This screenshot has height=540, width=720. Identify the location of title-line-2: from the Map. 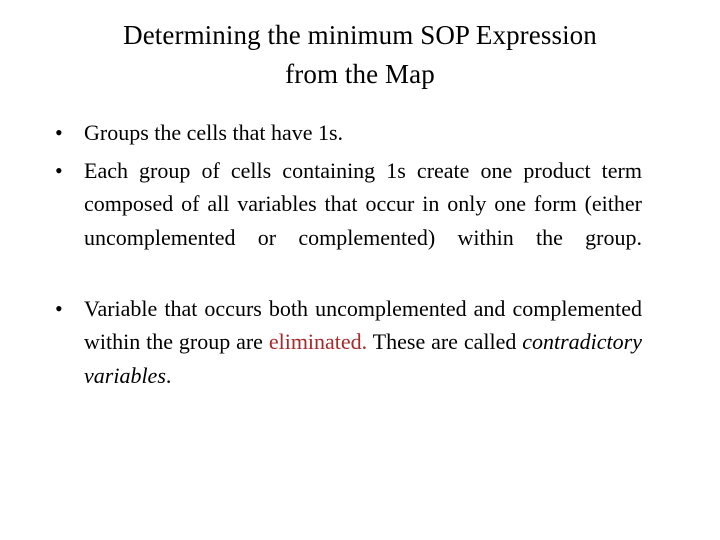
(360, 74).